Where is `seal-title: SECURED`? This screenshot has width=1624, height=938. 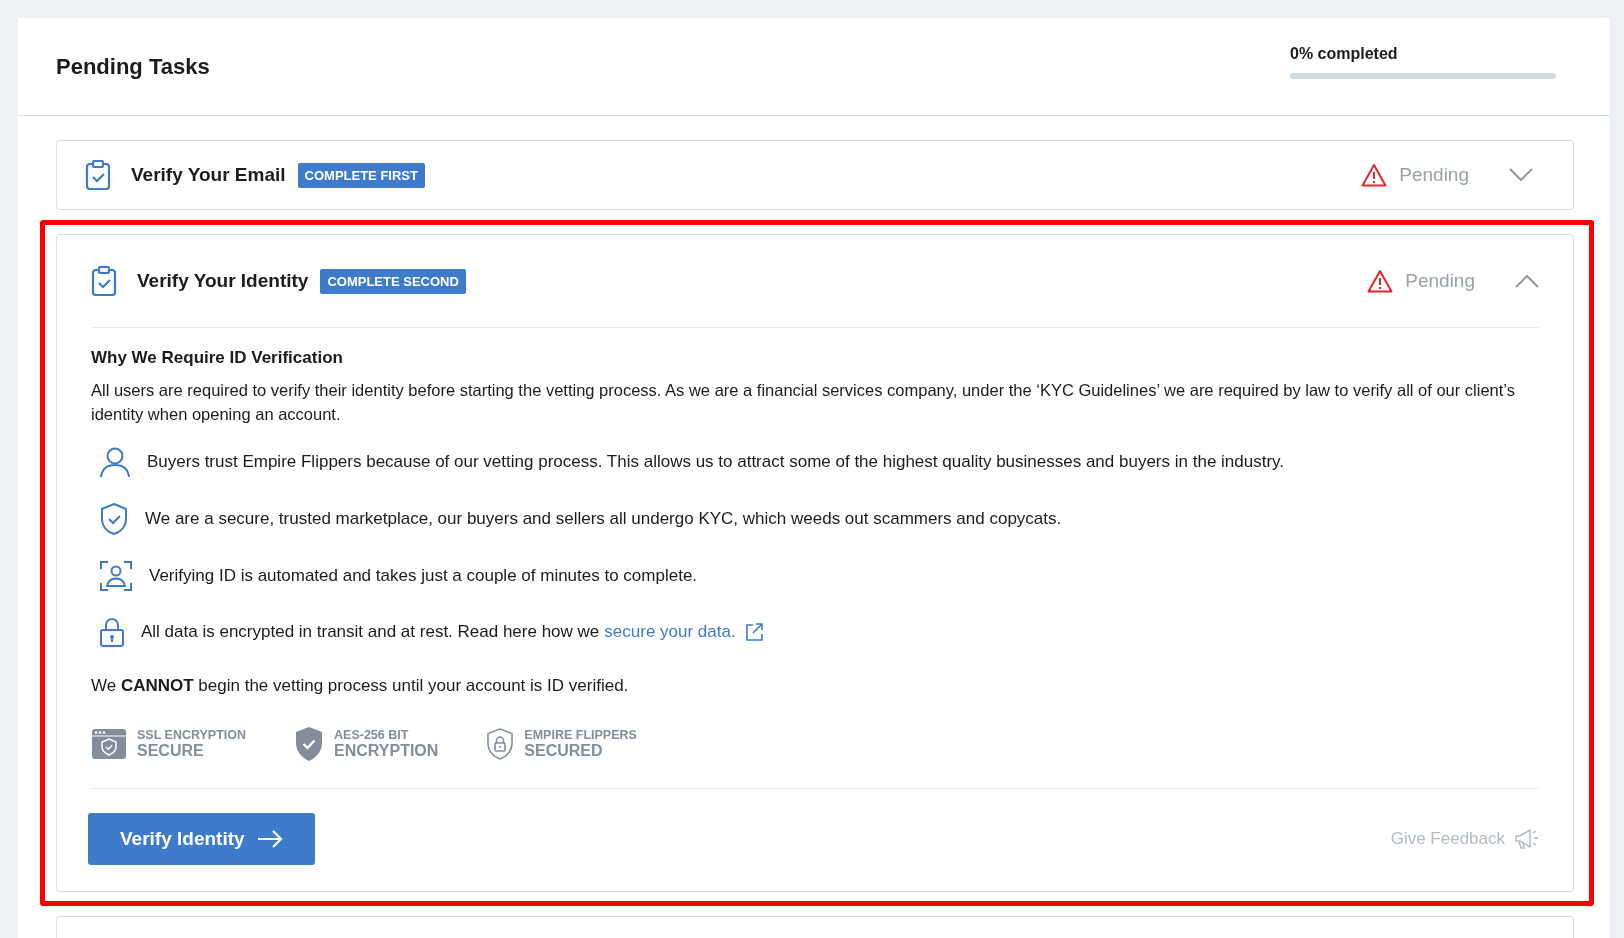
seal-title: SECURED is located at coordinates (564, 751).